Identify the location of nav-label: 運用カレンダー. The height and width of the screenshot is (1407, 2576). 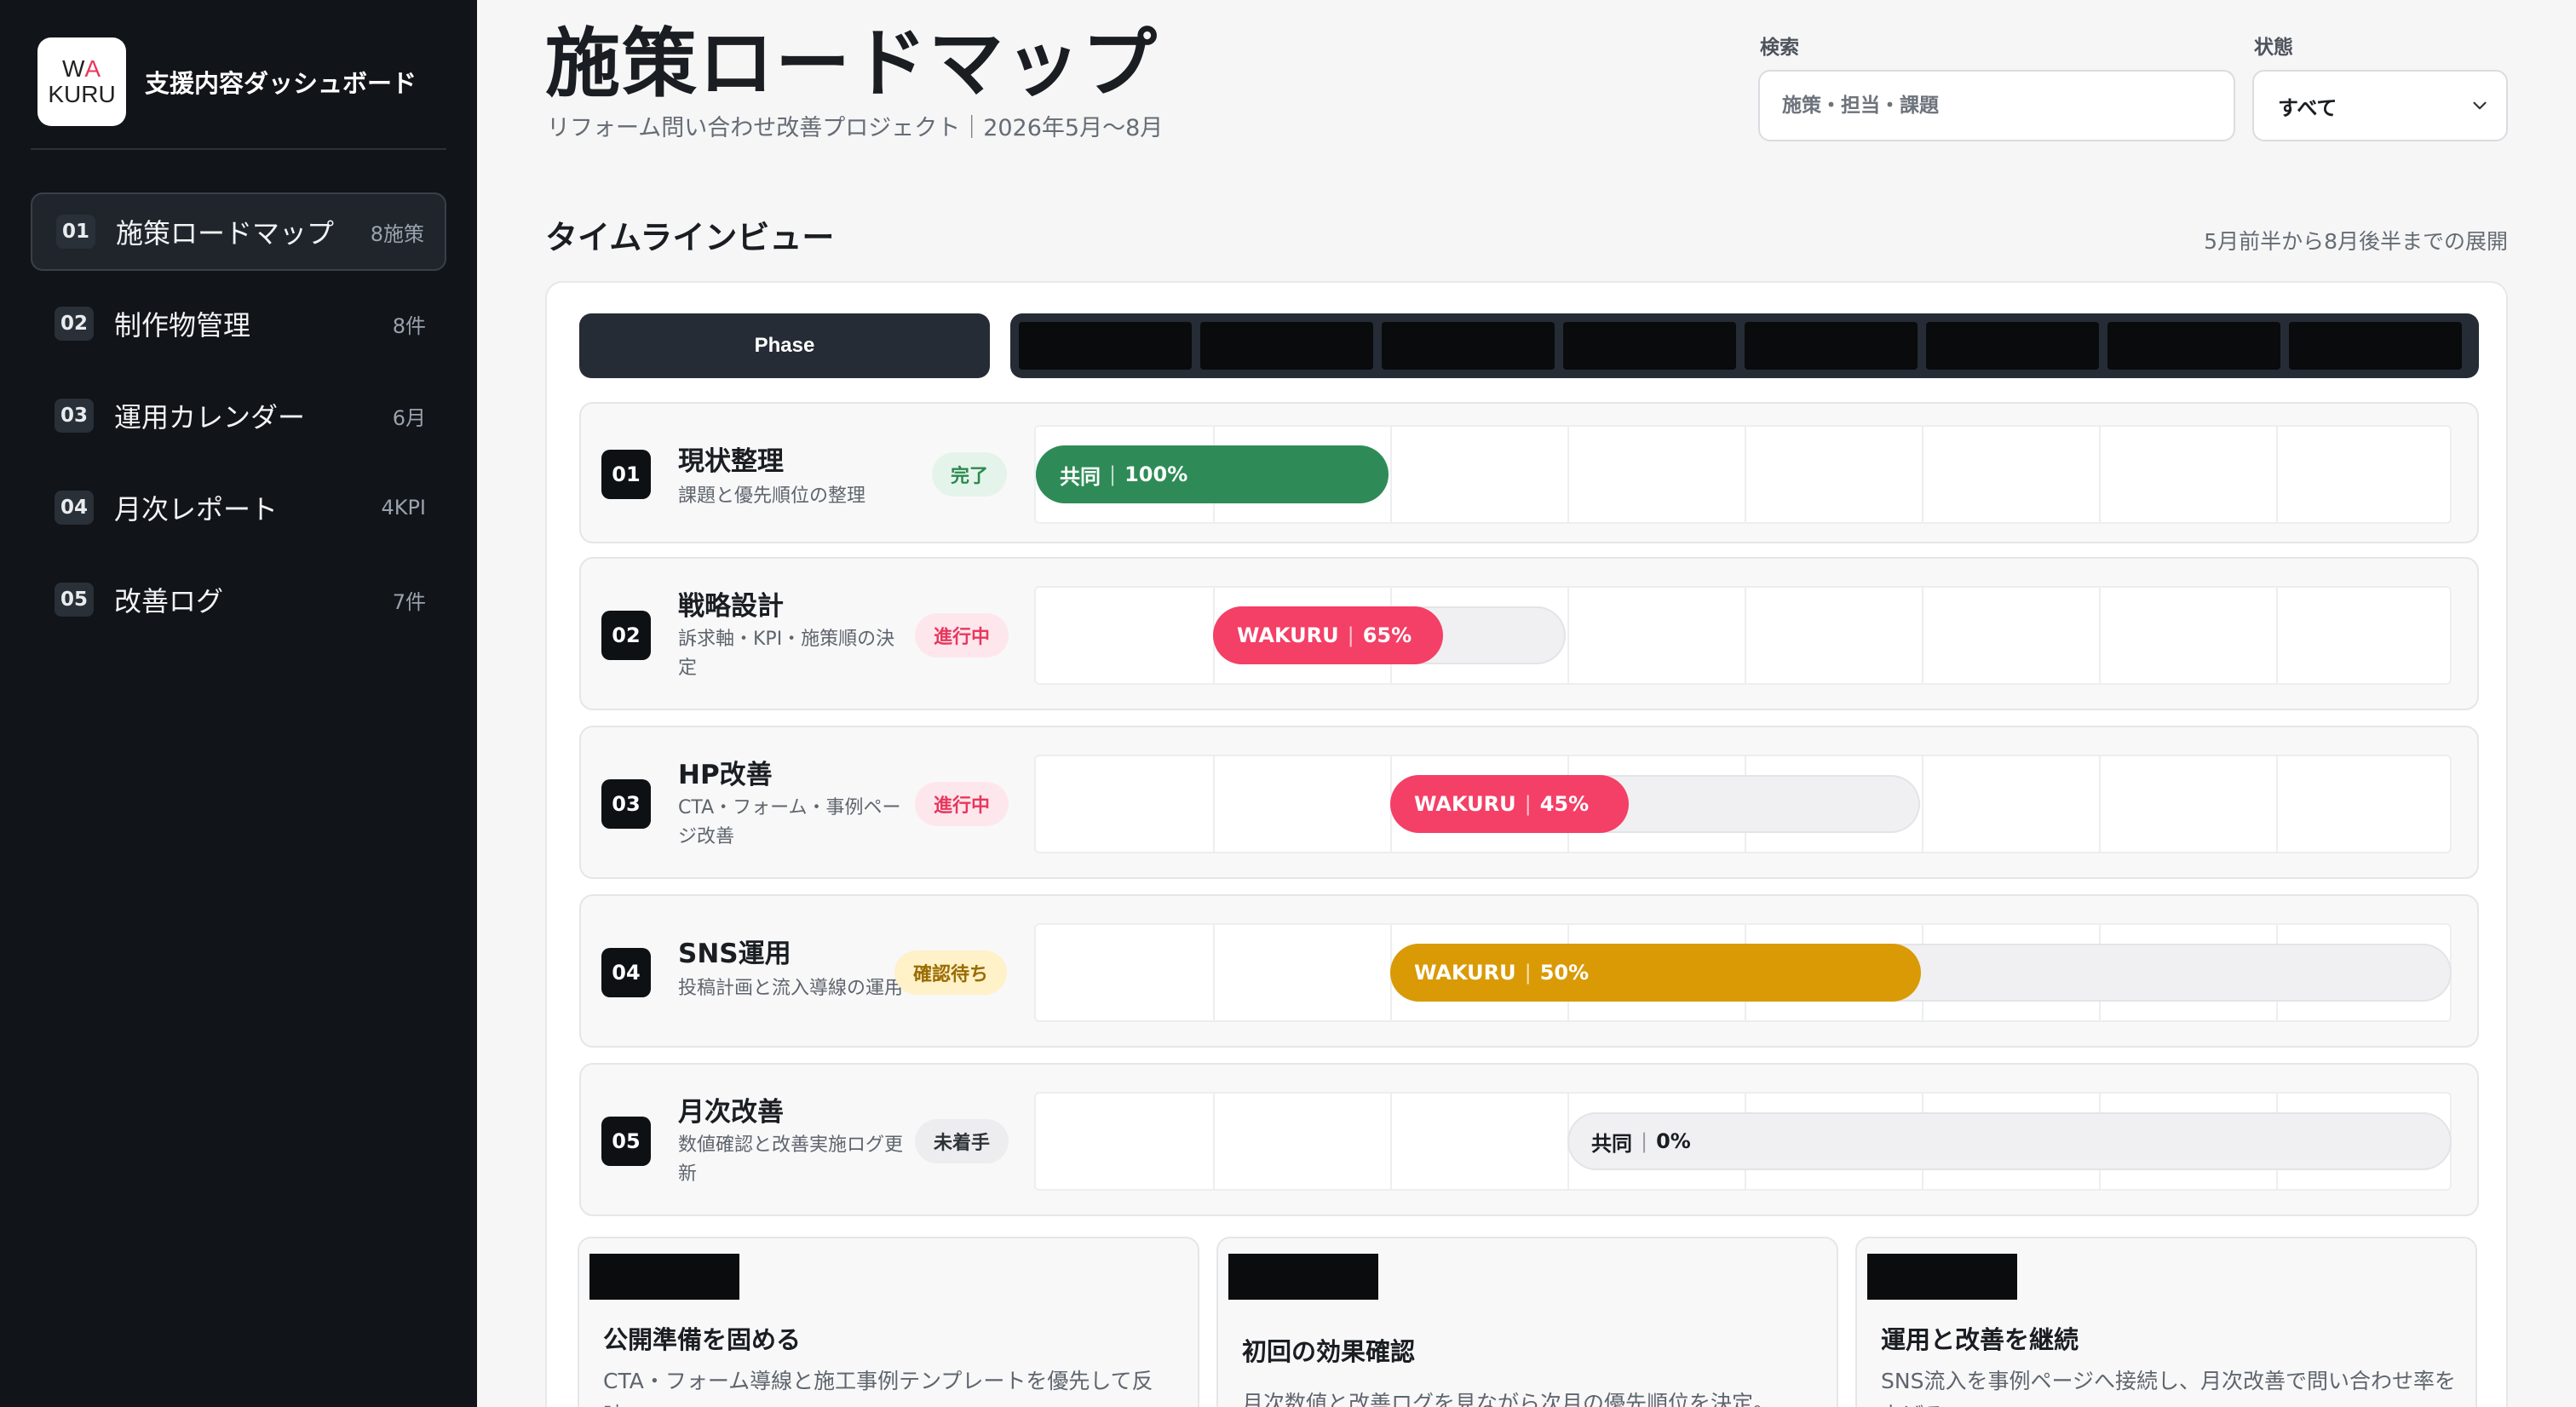
(210, 417).